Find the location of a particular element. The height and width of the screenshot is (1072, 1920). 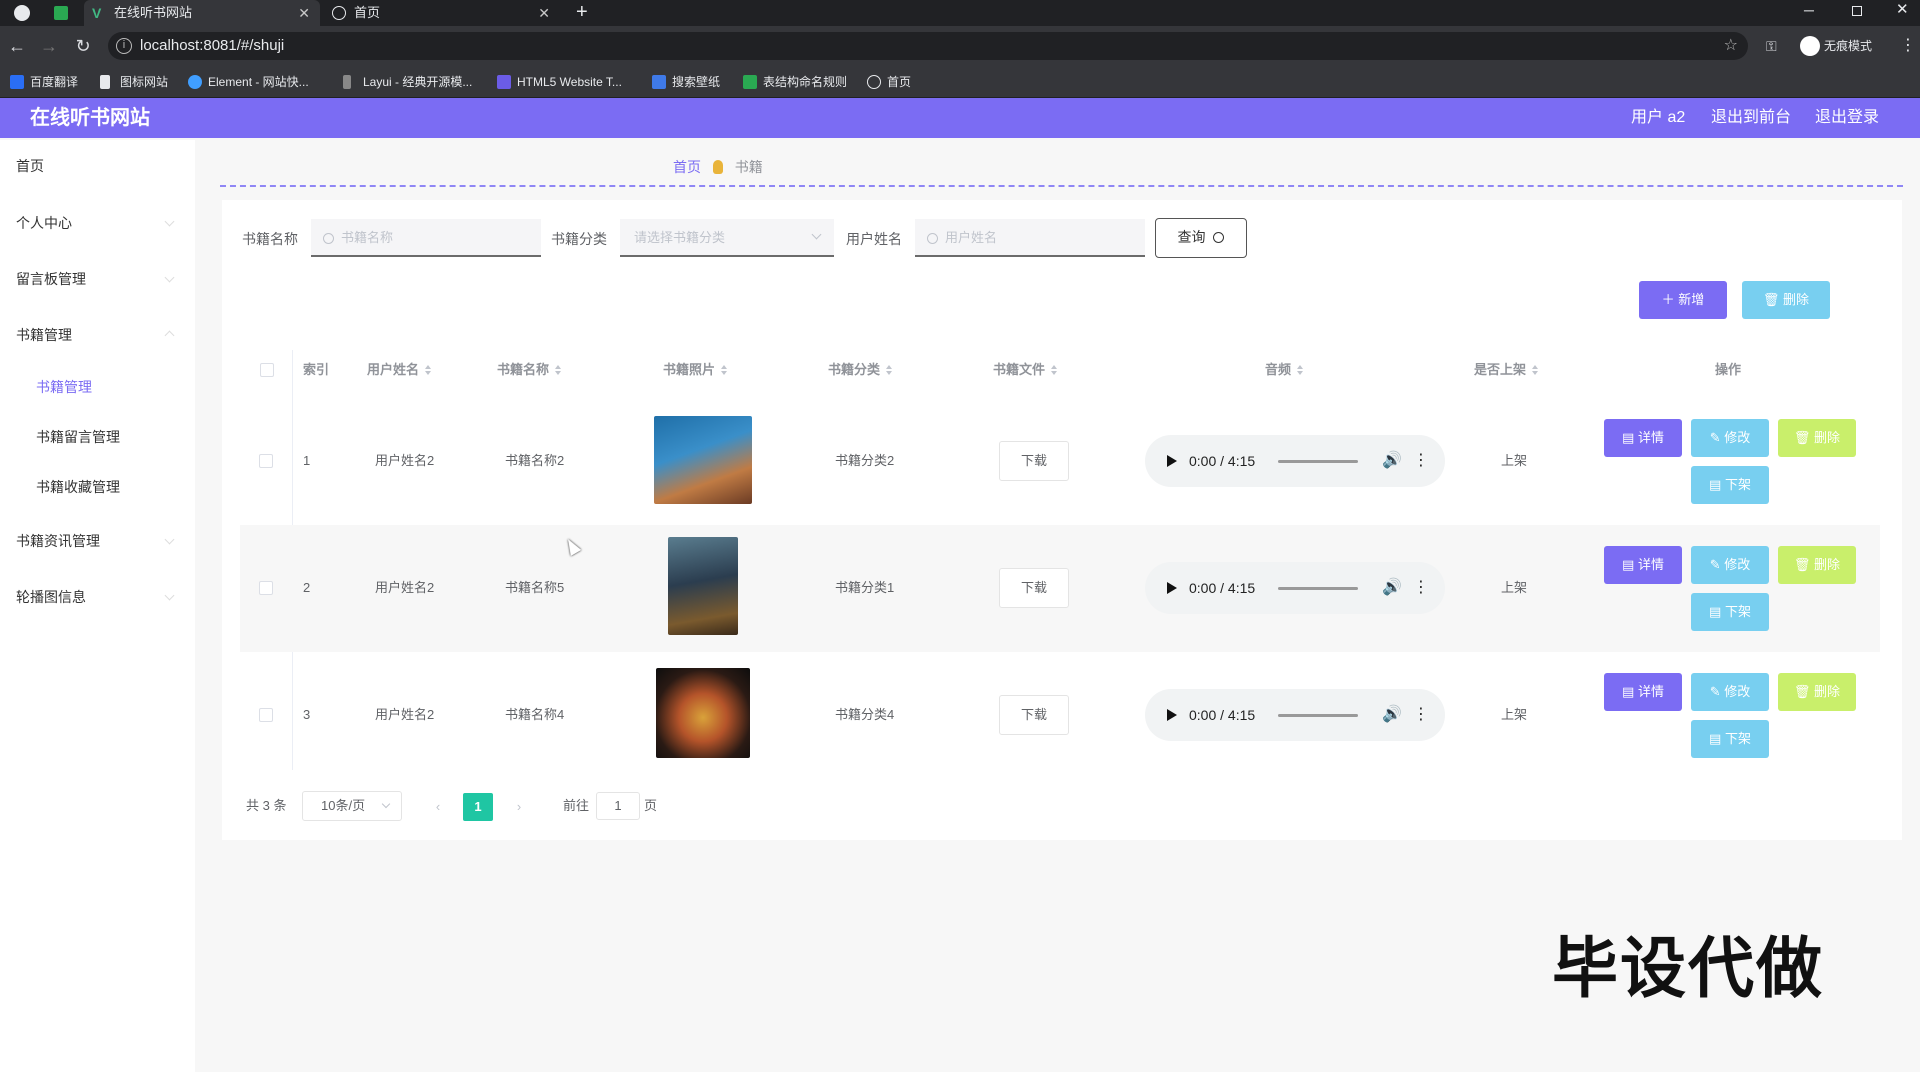

tab-online-audiobook: V 在线听书网站 ✕ is located at coordinates (202, 13).